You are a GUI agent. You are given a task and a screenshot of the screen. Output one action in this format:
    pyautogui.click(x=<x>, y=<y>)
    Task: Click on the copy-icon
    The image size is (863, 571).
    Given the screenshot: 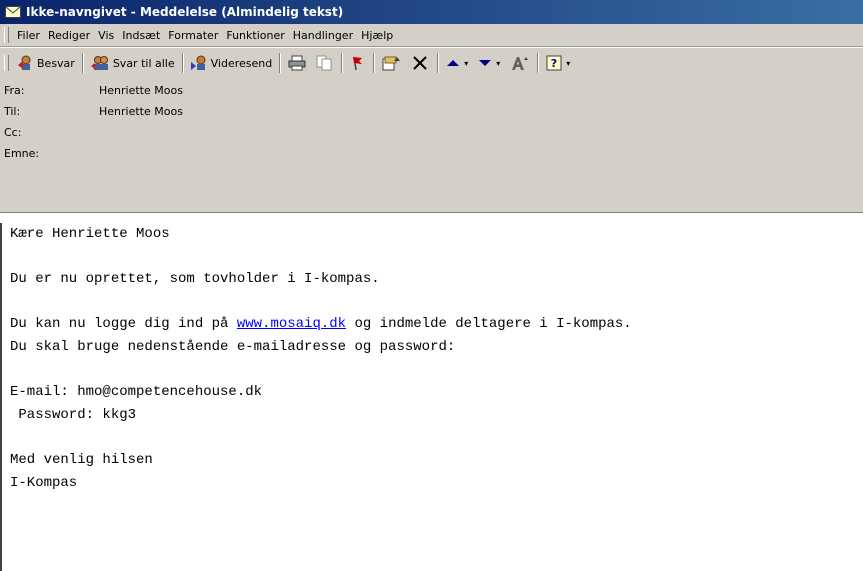 What is the action you would take?
    pyautogui.click(x=324, y=63)
    